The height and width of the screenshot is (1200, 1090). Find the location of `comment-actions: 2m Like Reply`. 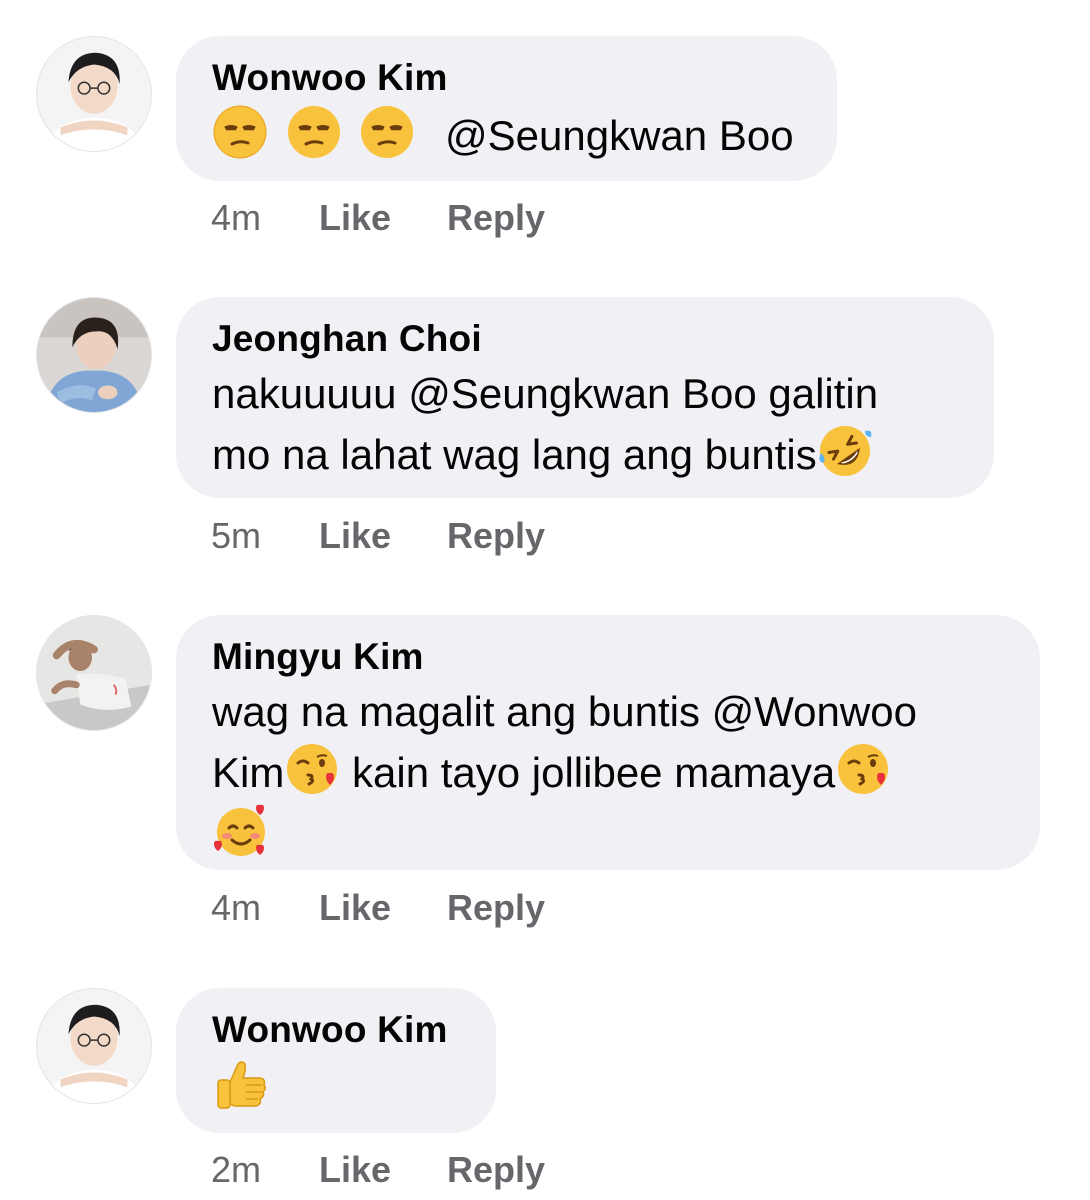

comment-actions: 2m Like Reply is located at coordinates (378, 1170).